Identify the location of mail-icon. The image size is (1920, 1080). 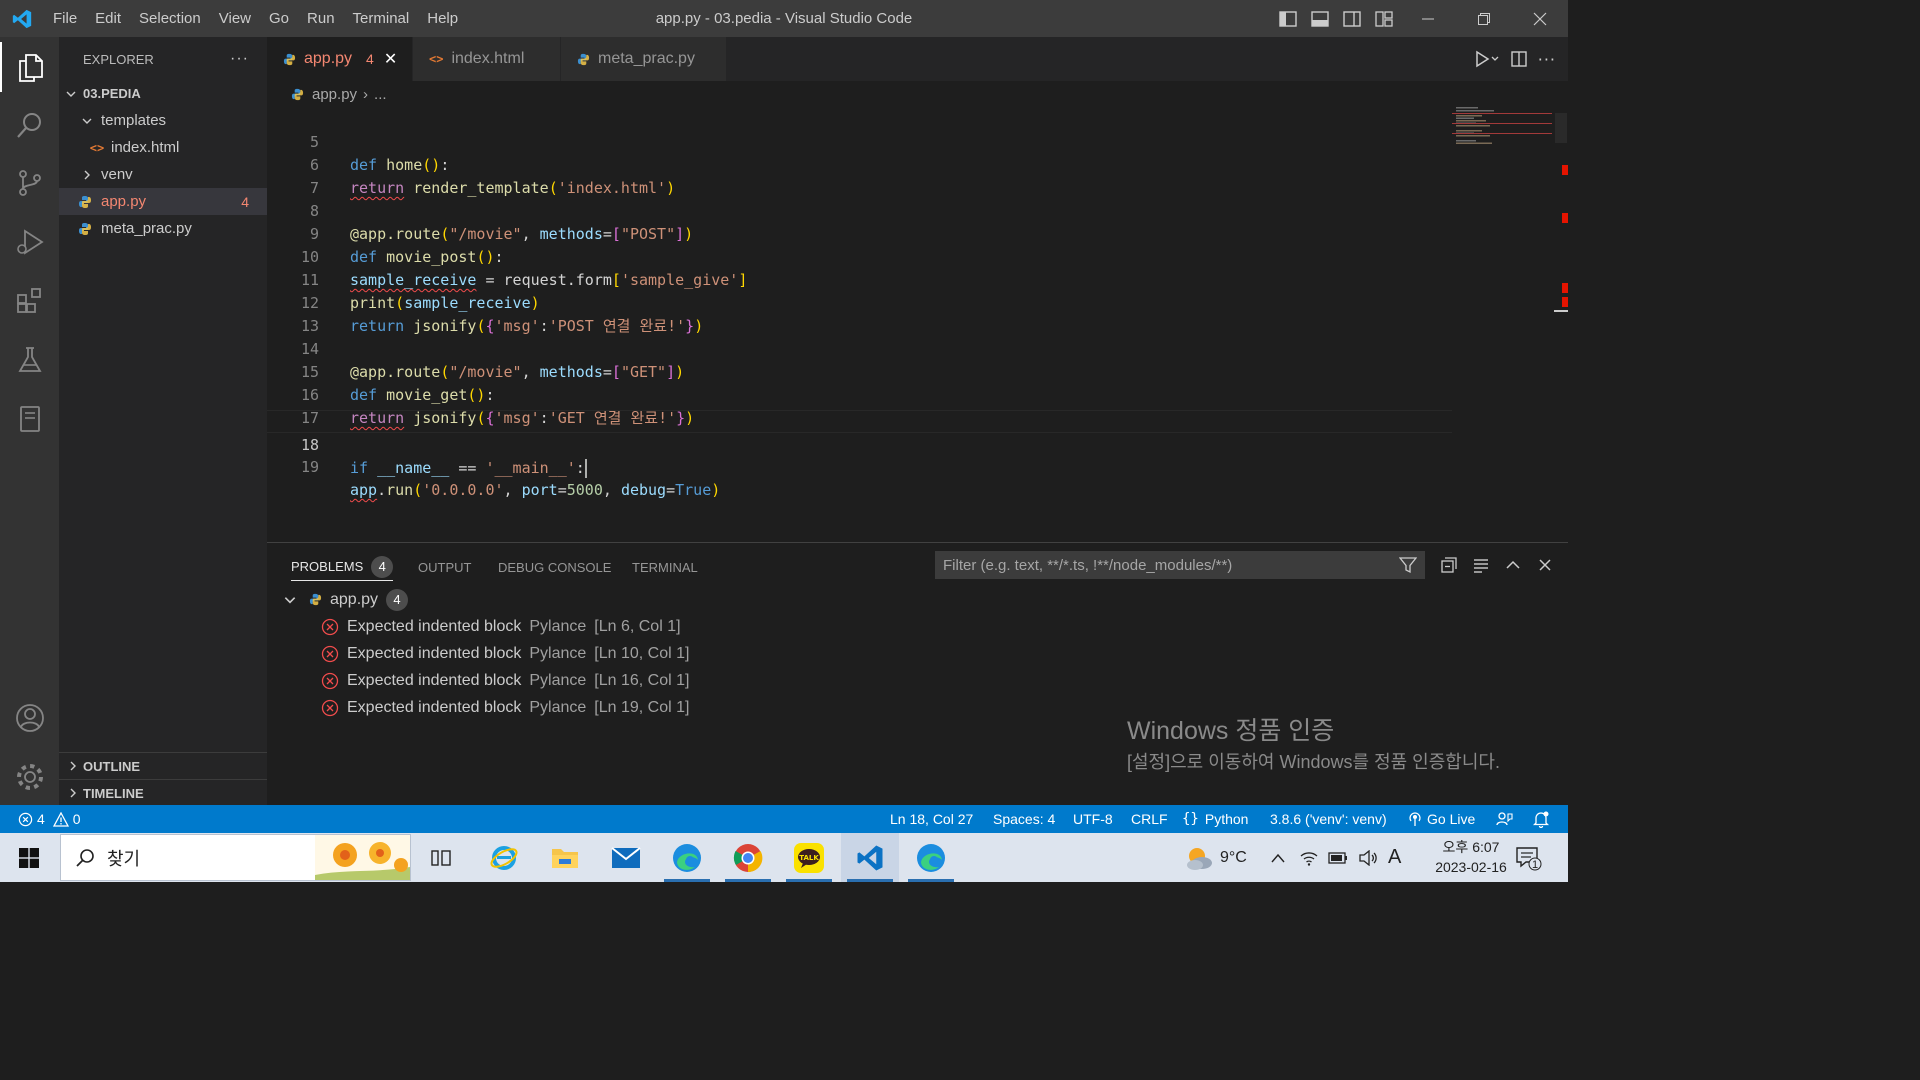
(626, 857).